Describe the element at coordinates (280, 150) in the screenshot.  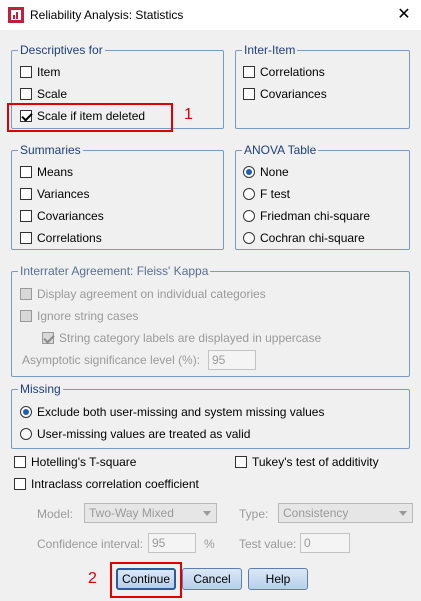
I see `anova-legend: ANOVA Table` at that location.